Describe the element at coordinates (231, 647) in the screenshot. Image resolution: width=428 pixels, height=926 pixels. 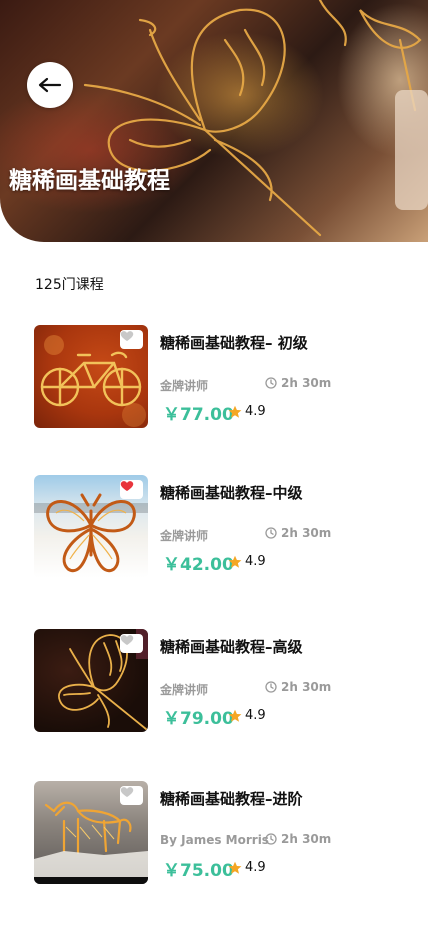
I see `course-title: 糖稀画基础教程–高级` at that location.